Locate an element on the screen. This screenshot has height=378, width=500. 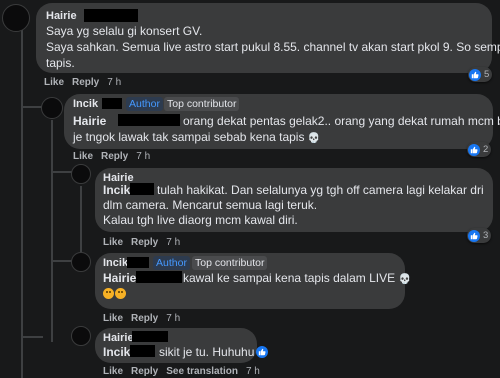
reaction-number: 3 is located at coordinates (486, 235).